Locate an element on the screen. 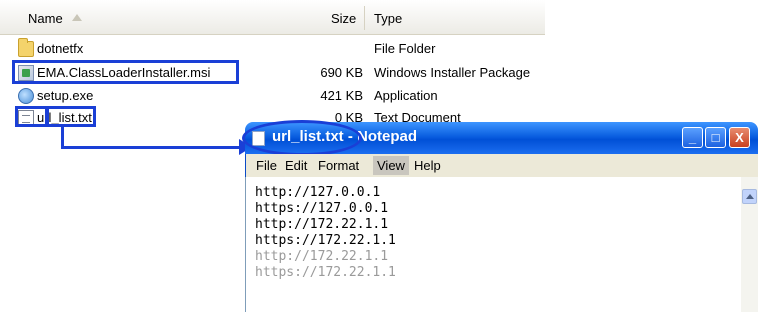 This screenshot has height=312, width=758. close-button: X is located at coordinates (739, 137).